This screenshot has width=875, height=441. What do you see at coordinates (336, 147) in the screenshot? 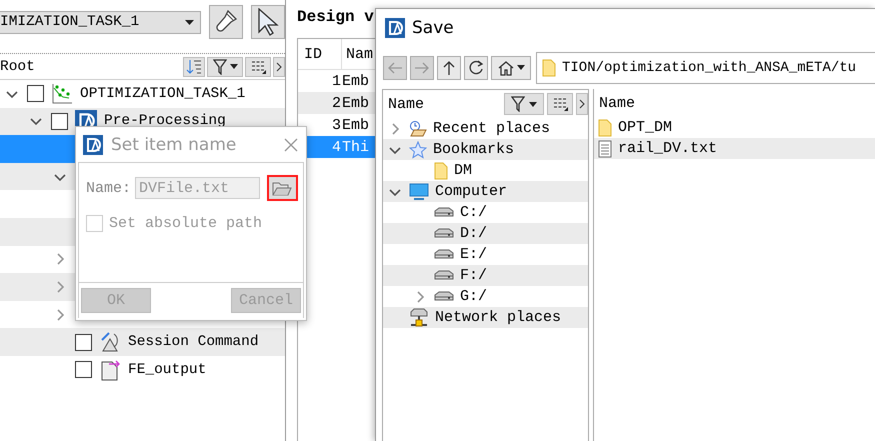
I see `table-cell-text: 4` at bounding box center [336, 147].